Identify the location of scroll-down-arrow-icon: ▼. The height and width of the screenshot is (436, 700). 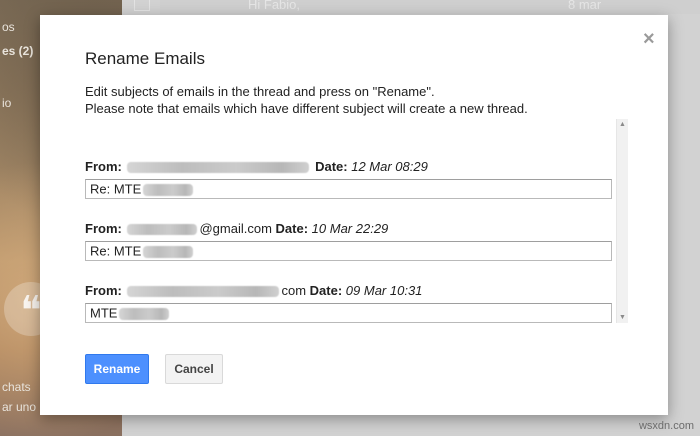
(622, 317).